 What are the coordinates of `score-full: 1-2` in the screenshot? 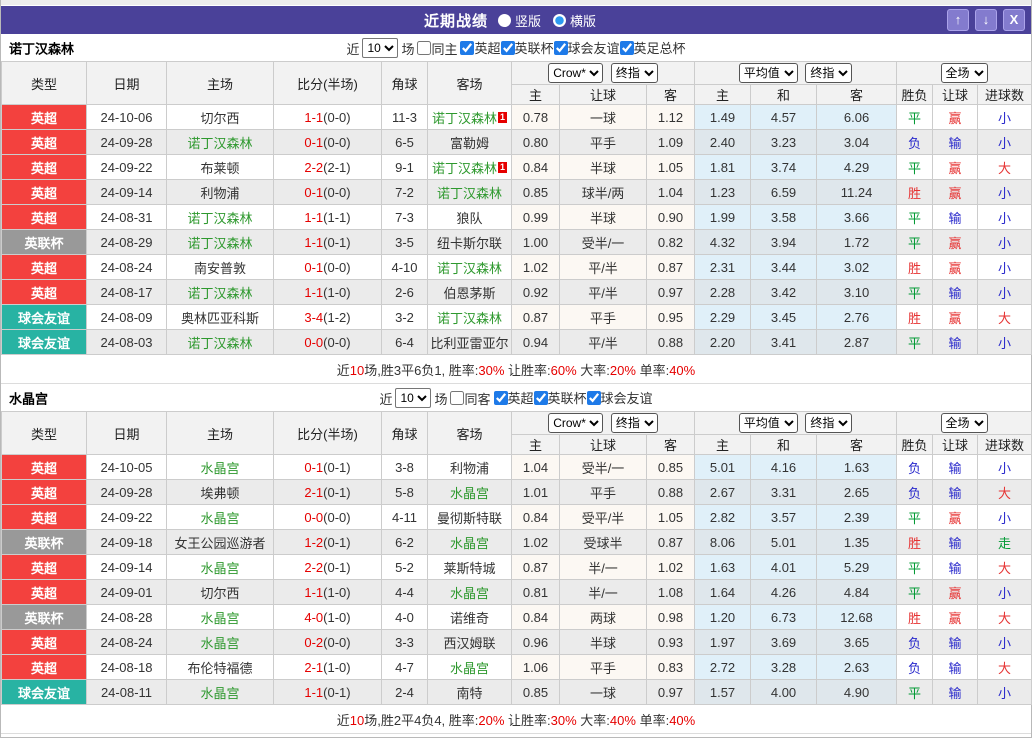 It's located at (314, 542).